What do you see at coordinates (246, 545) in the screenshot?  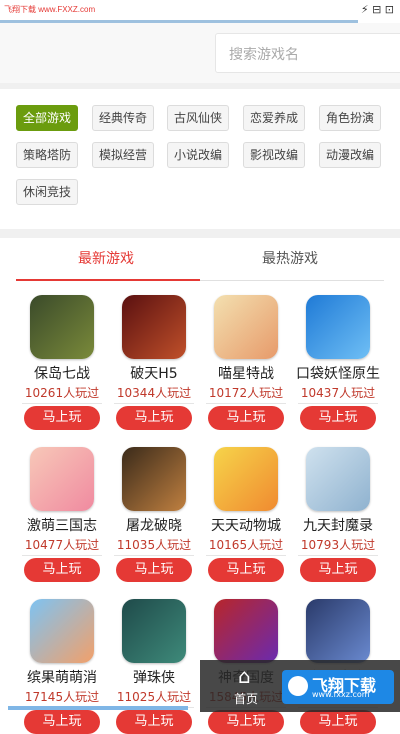 I see `game-play-count: 10165人玩过` at bounding box center [246, 545].